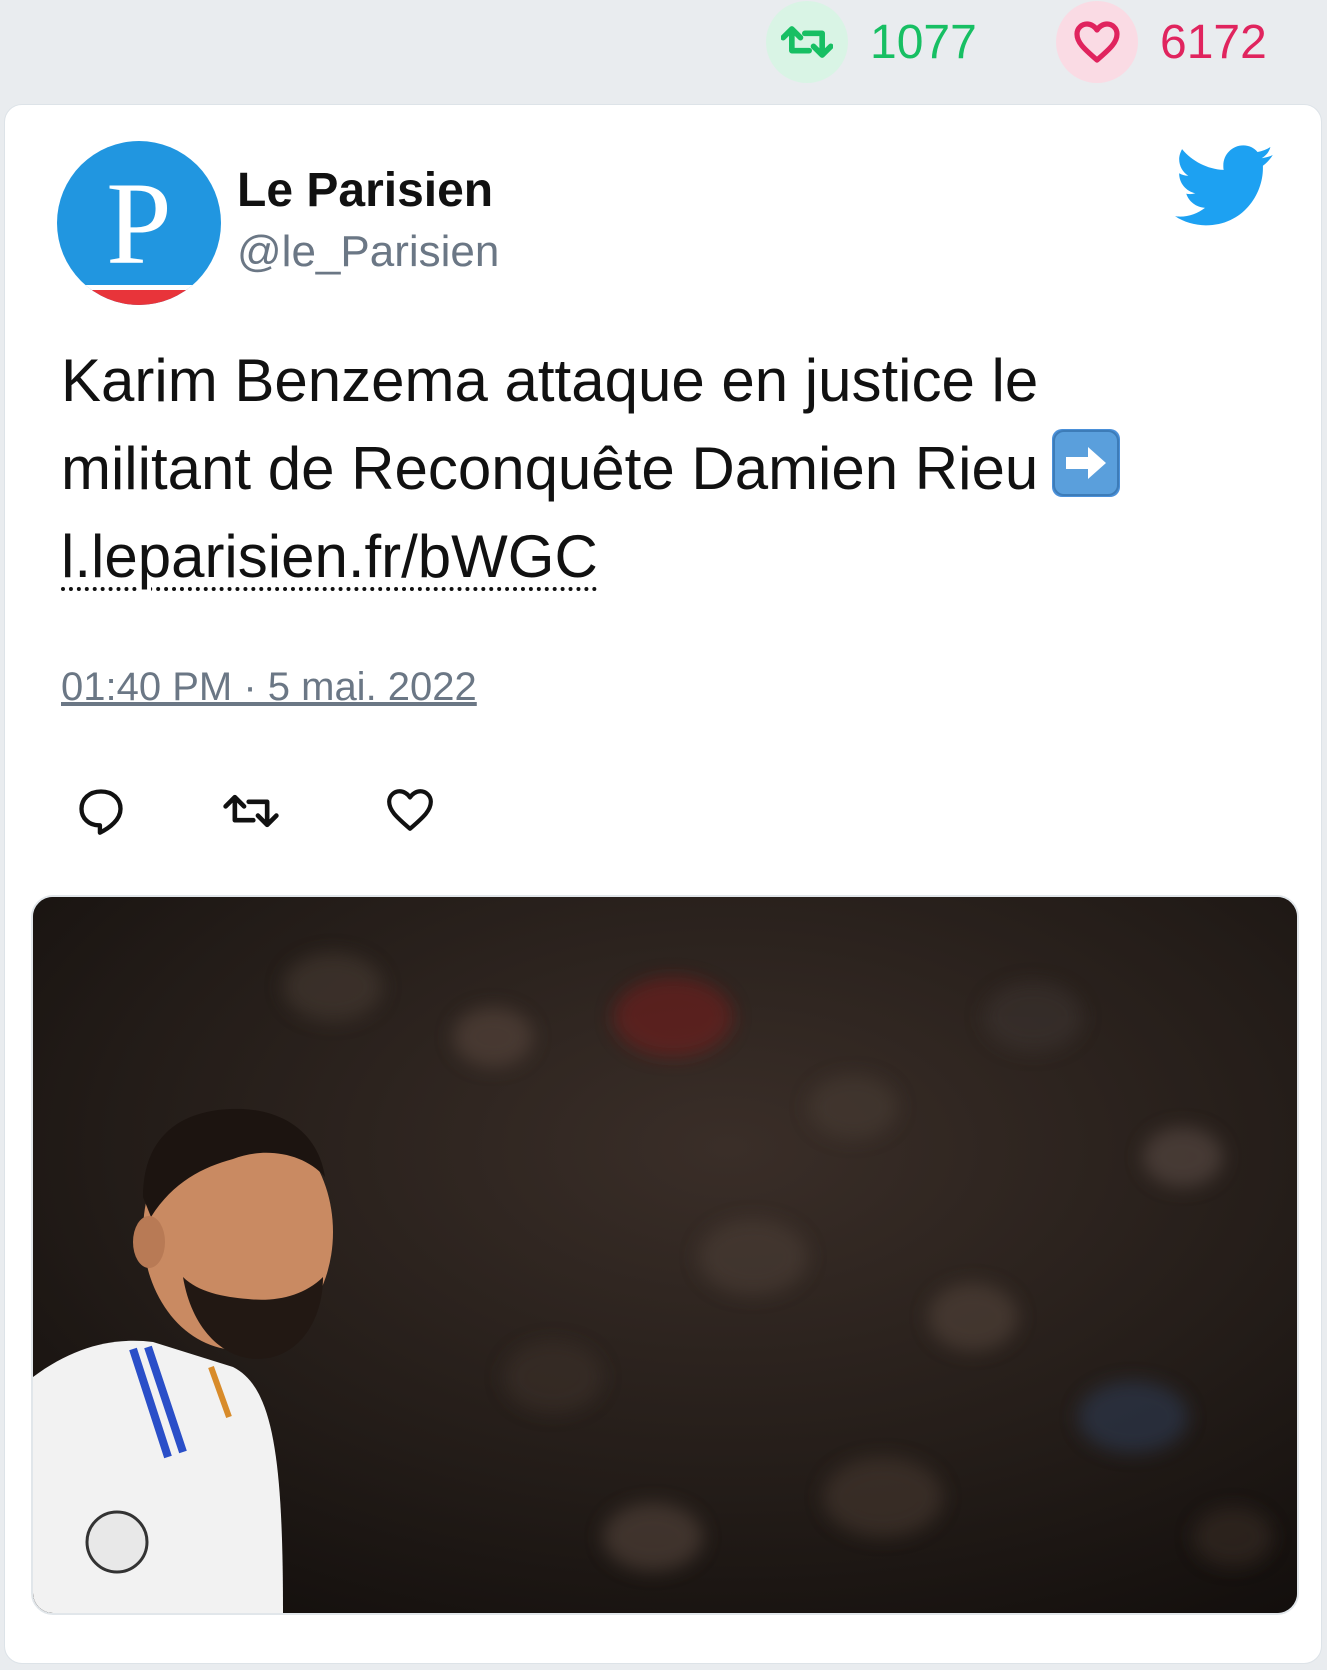 Image resolution: width=1327 pixels, height=1670 pixels. I want to click on retweet-icon, so click(807, 42).